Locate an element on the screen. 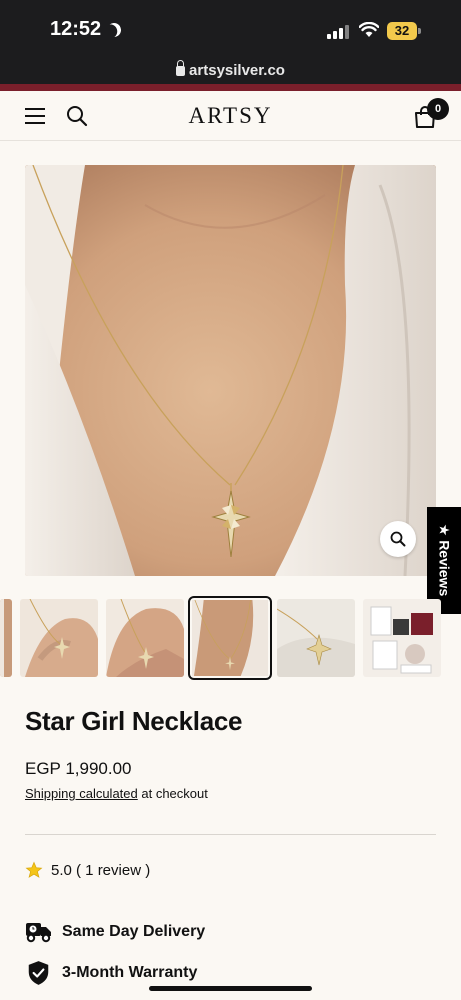 This screenshot has width=461, height=1000. moon-icon is located at coordinates (114, 30).